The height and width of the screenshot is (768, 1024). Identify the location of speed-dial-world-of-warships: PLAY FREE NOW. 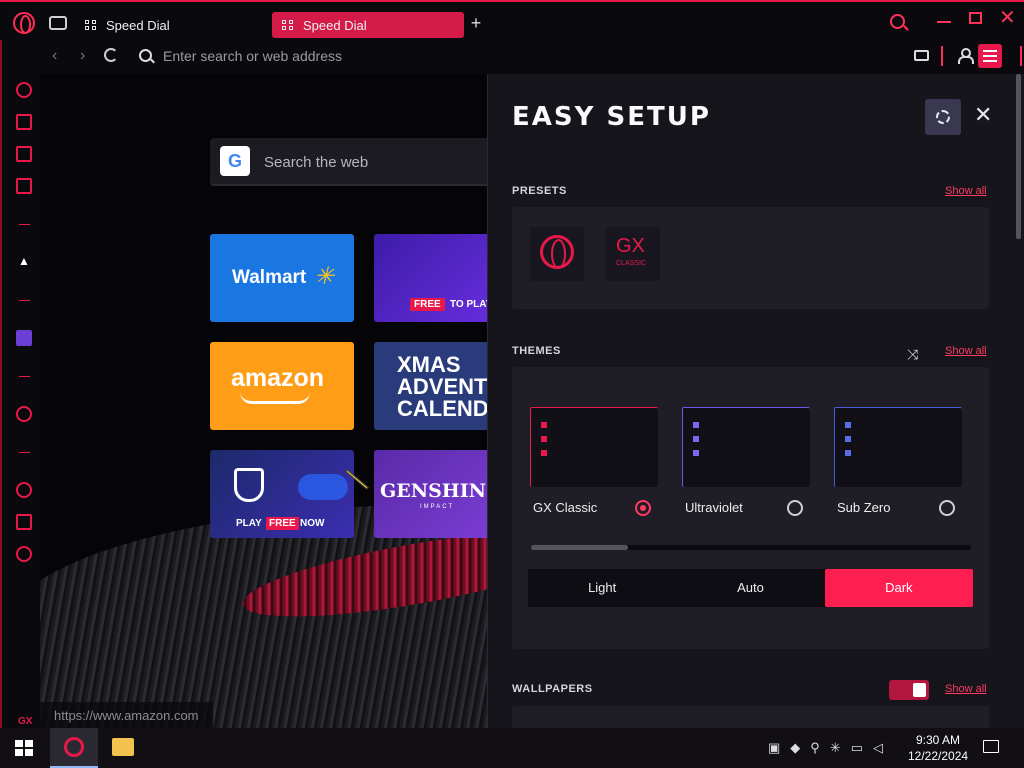
(282, 494).